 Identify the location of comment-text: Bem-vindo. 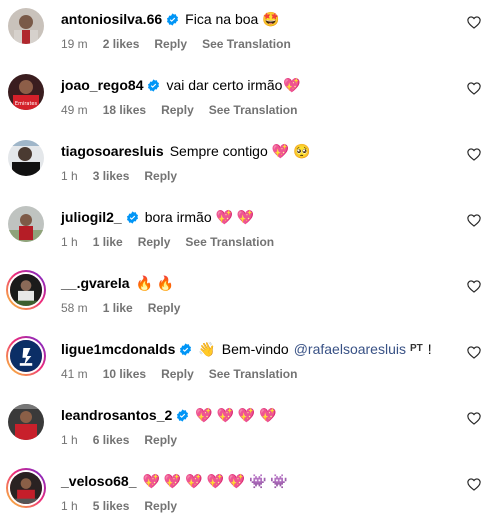
(255, 349).